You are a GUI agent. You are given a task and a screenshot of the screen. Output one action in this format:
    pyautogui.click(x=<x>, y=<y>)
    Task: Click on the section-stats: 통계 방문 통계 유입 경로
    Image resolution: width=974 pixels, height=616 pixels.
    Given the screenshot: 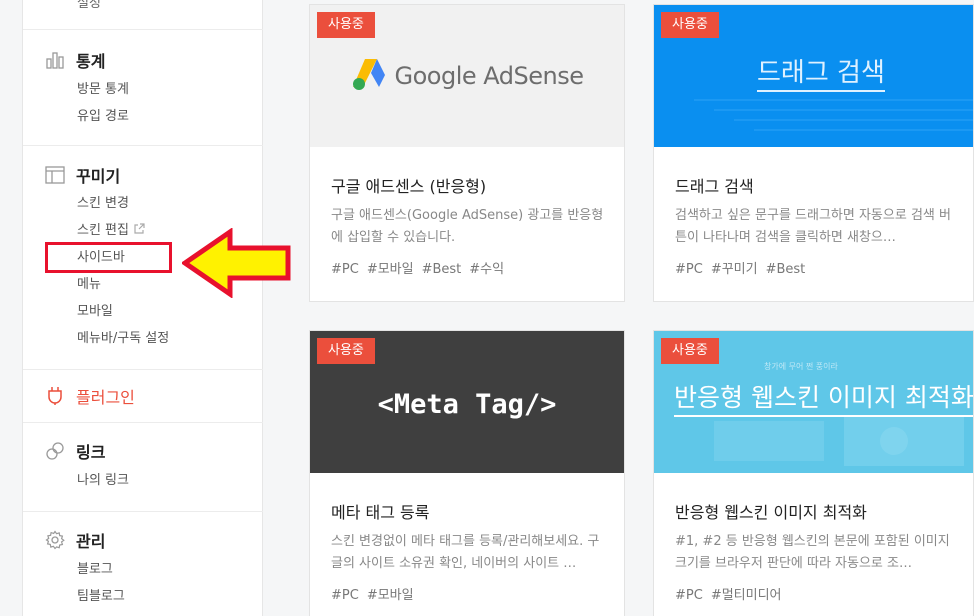 What is the action you would take?
    pyautogui.click(x=143, y=87)
    